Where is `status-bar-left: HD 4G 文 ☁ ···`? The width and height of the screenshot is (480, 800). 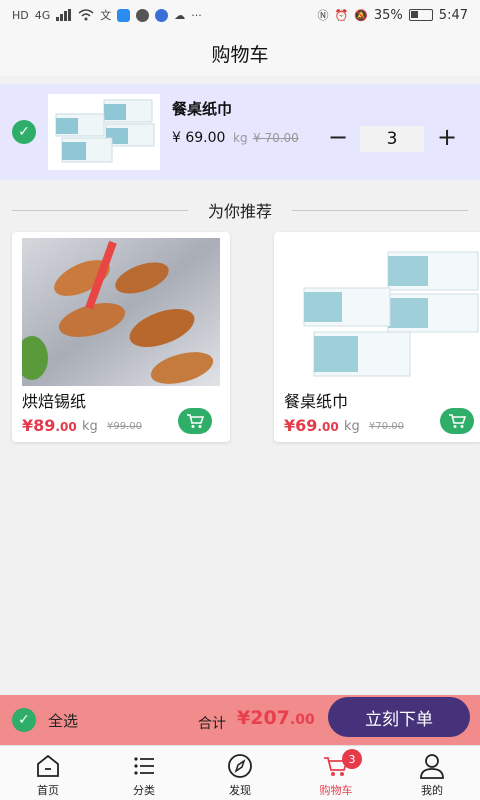 status-bar-left: HD 4G 文 ☁ ··· is located at coordinates (107, 15).